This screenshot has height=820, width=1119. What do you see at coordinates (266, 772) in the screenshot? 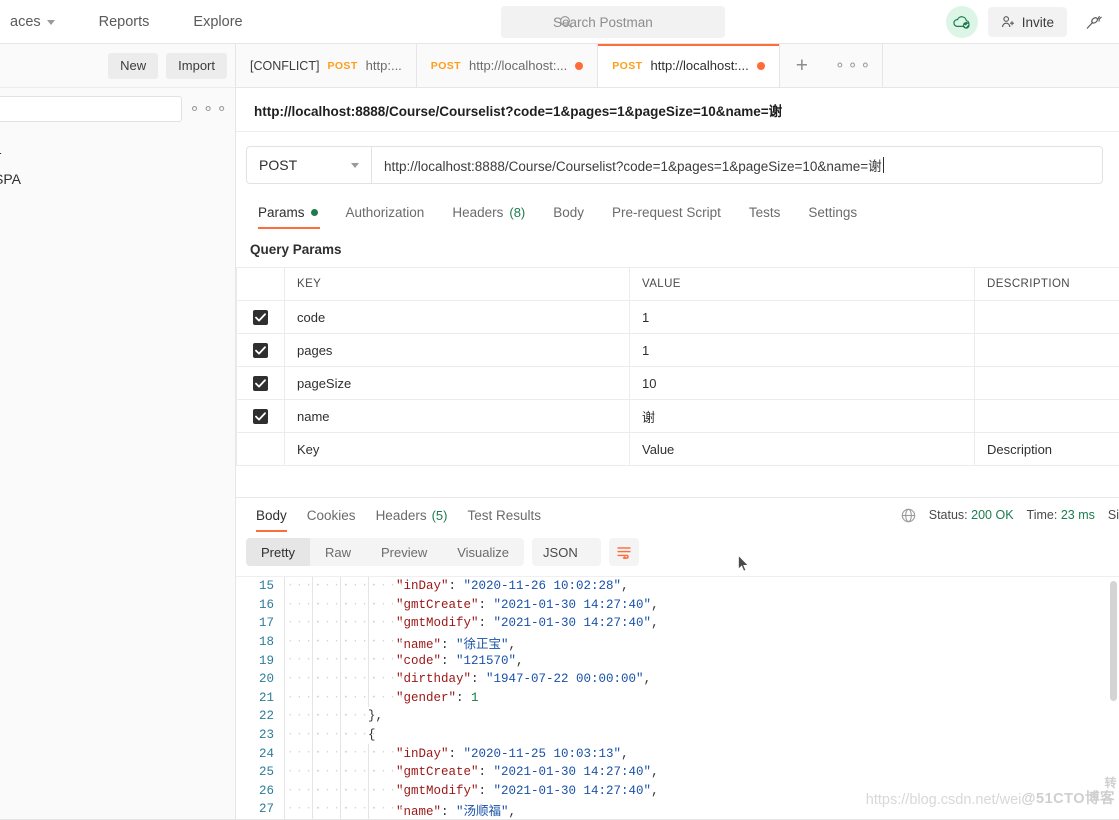
I see `code-line-number: 25` at bounding box center [266, 772].